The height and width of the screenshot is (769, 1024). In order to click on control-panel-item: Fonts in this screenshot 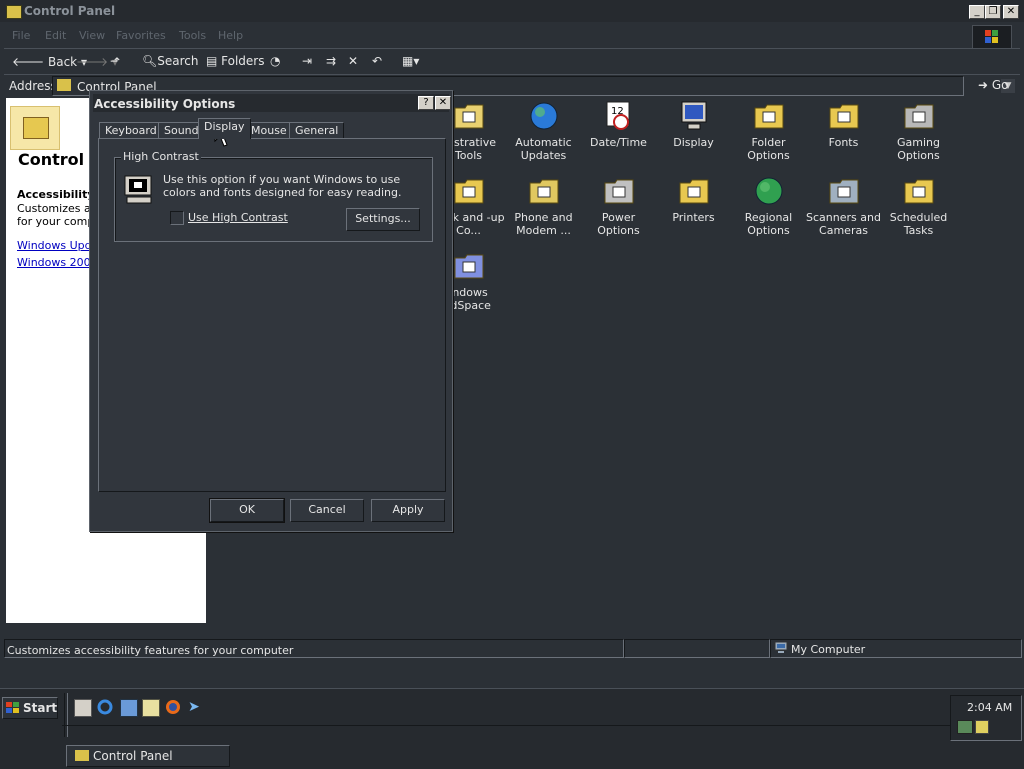, I will do `click(843, 124)`.